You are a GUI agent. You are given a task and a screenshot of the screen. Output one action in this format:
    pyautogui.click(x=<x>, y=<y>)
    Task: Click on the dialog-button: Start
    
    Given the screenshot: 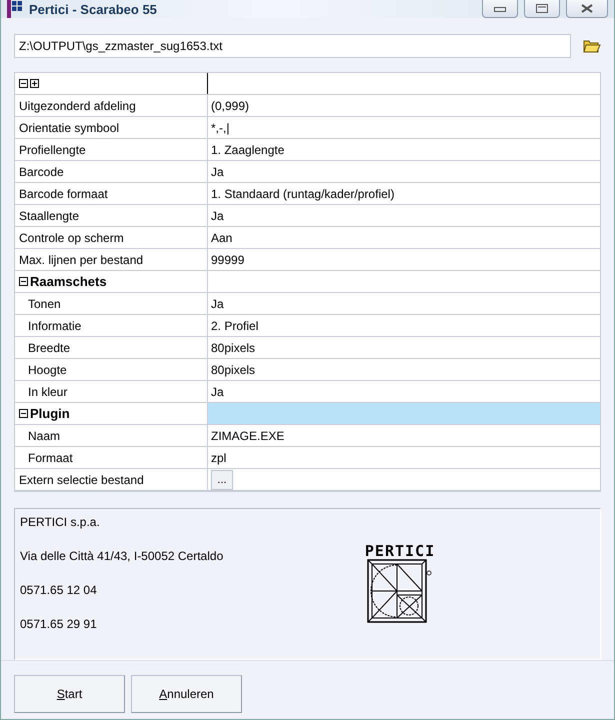 What is the action you would take?
    pyautogui.click(x=69, y=694)
    